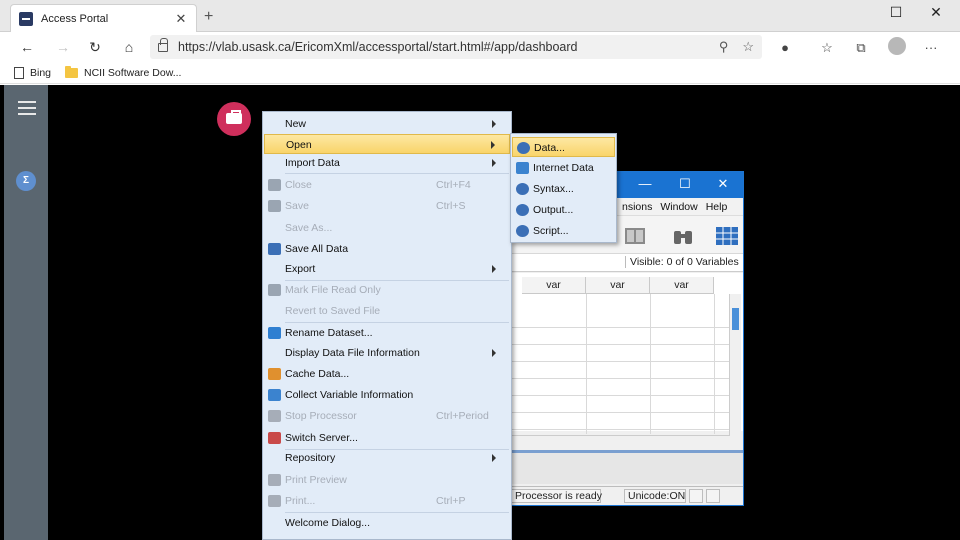 This screenshot has width=960, height=540. Describe the element at coordinates (387, 144) in the screenshot. I see `file-menu-item-open: Open` at that location.